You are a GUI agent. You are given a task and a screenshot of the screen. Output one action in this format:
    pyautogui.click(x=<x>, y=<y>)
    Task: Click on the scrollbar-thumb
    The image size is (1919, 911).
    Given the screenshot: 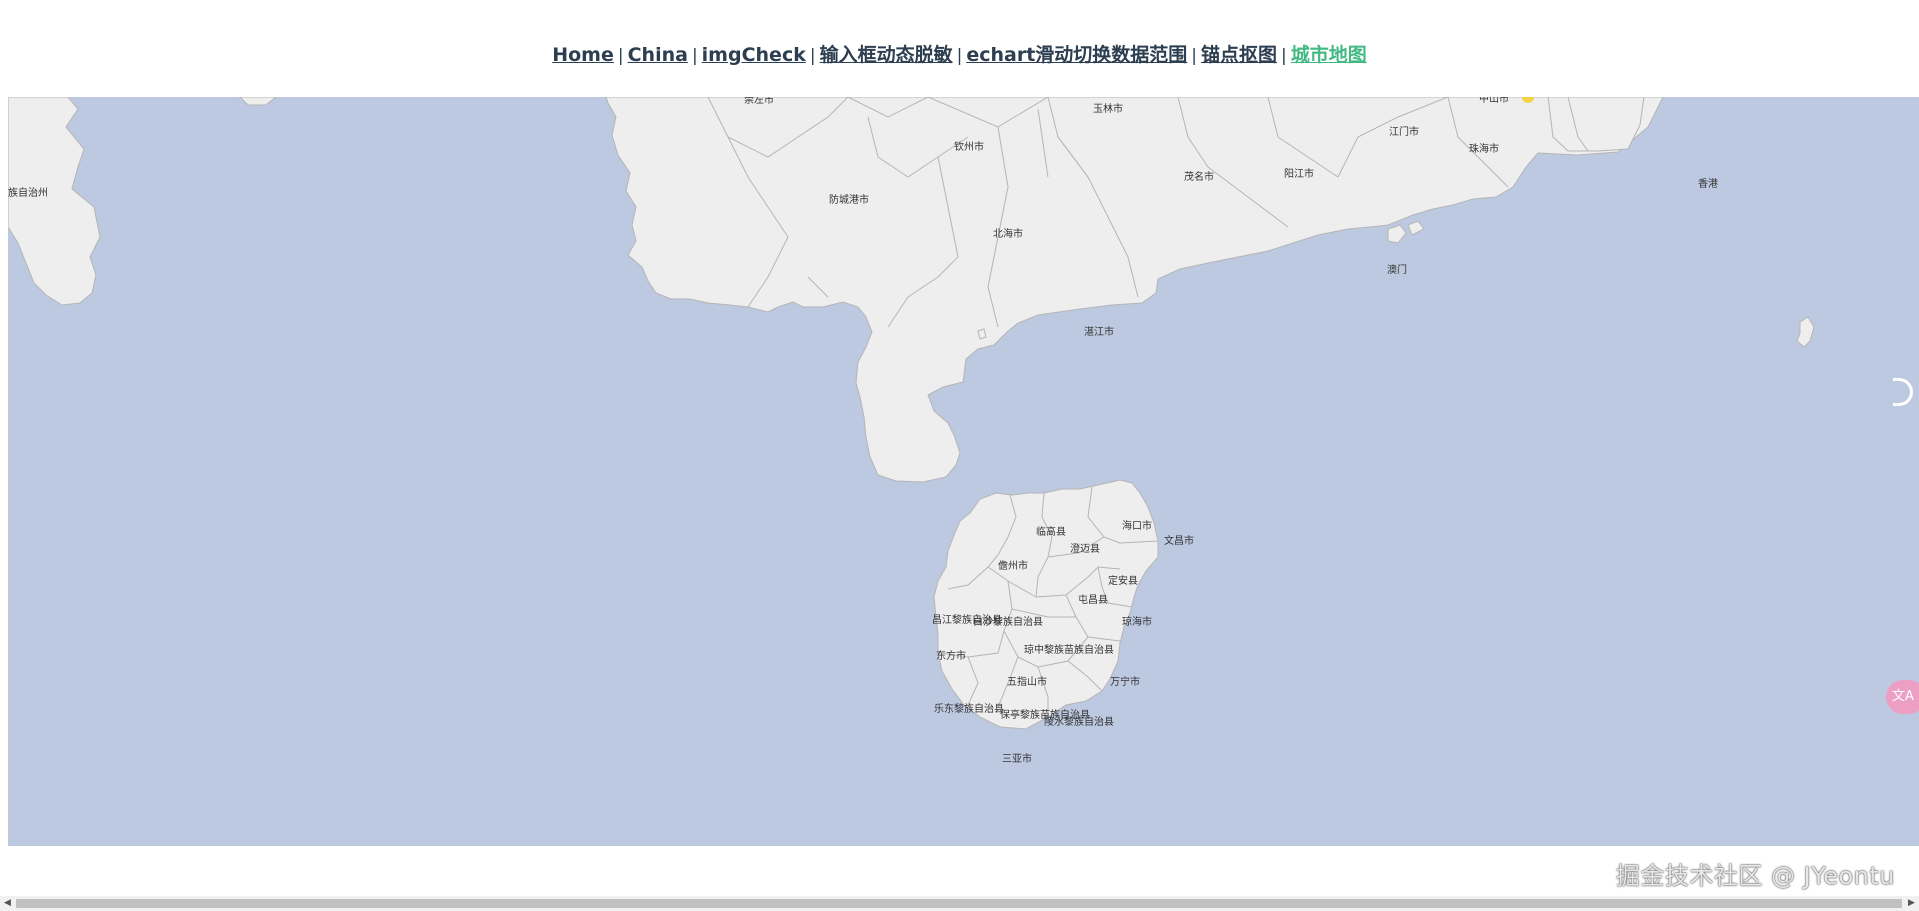 What is the action you would take?
    pyautogui.click(x=959, y=903)
    